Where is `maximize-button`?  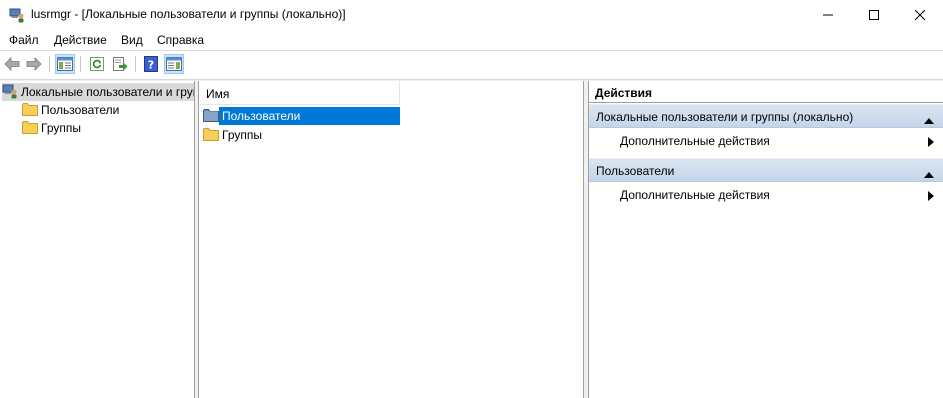
maximize-button is located at coordinates (874, 15).